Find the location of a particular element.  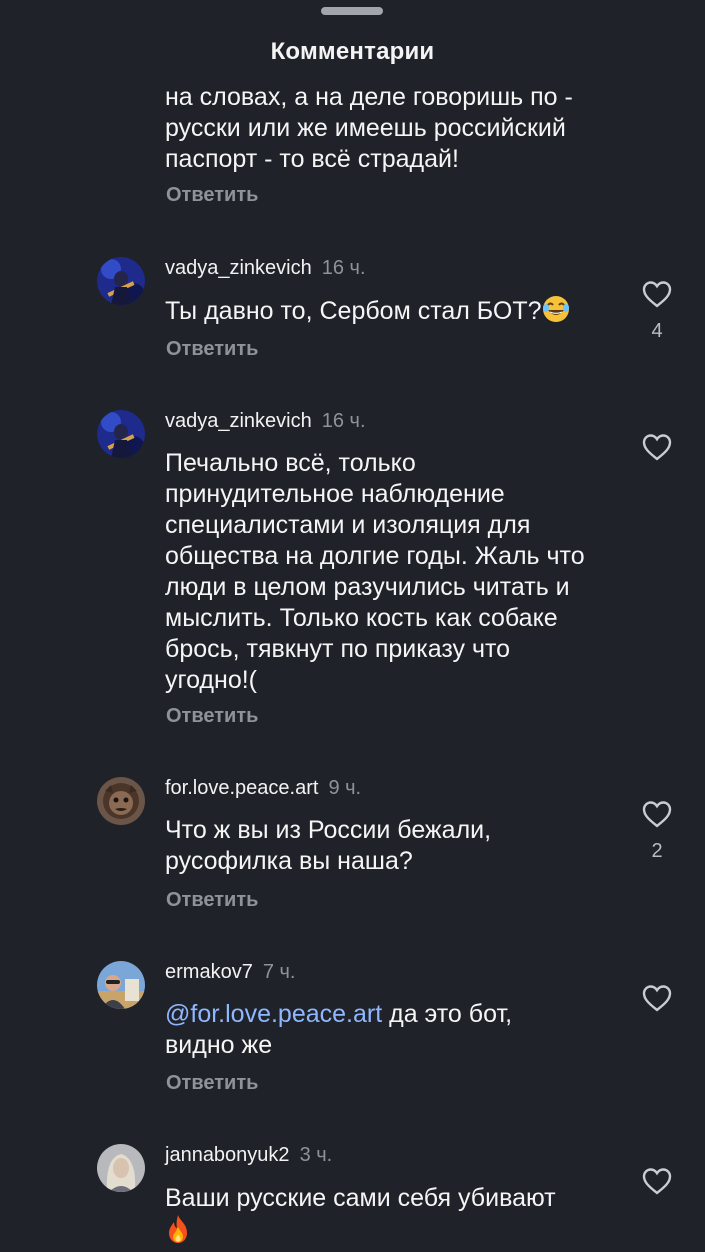

laughing-tears-emoji-icon is located at coordinates (556, 313).